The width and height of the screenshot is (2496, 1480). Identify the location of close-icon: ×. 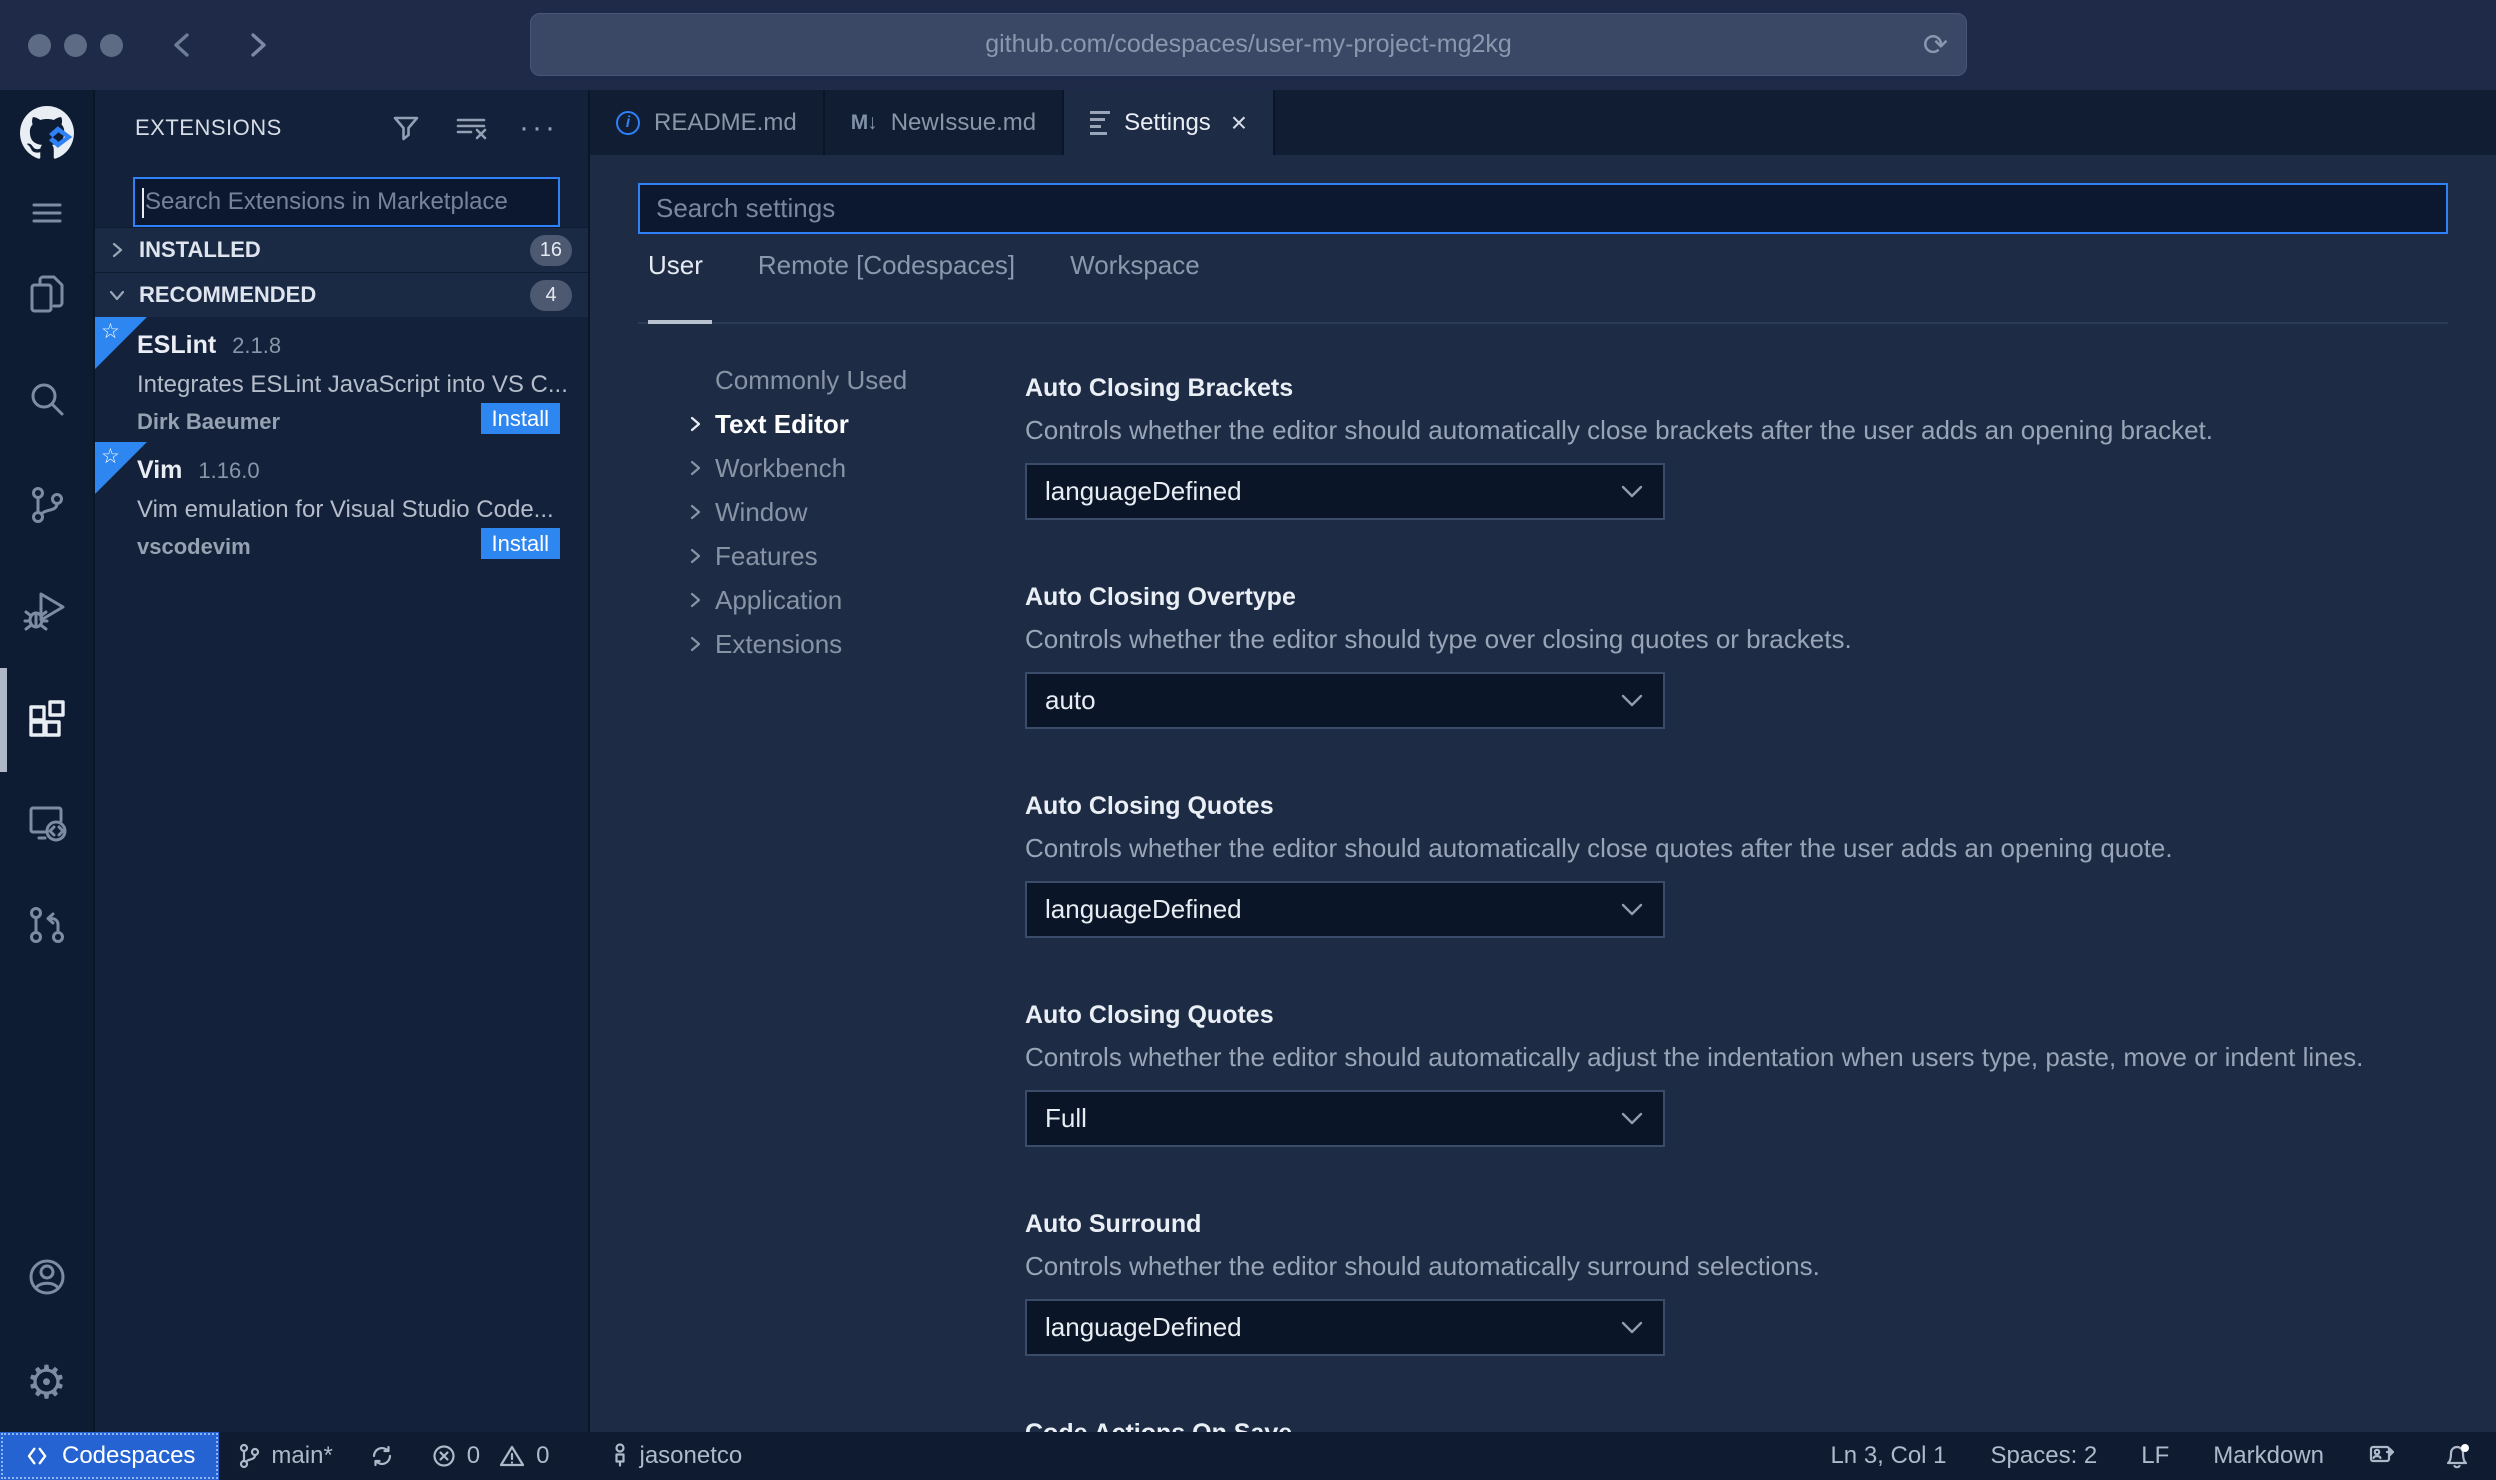
(1239, 122).